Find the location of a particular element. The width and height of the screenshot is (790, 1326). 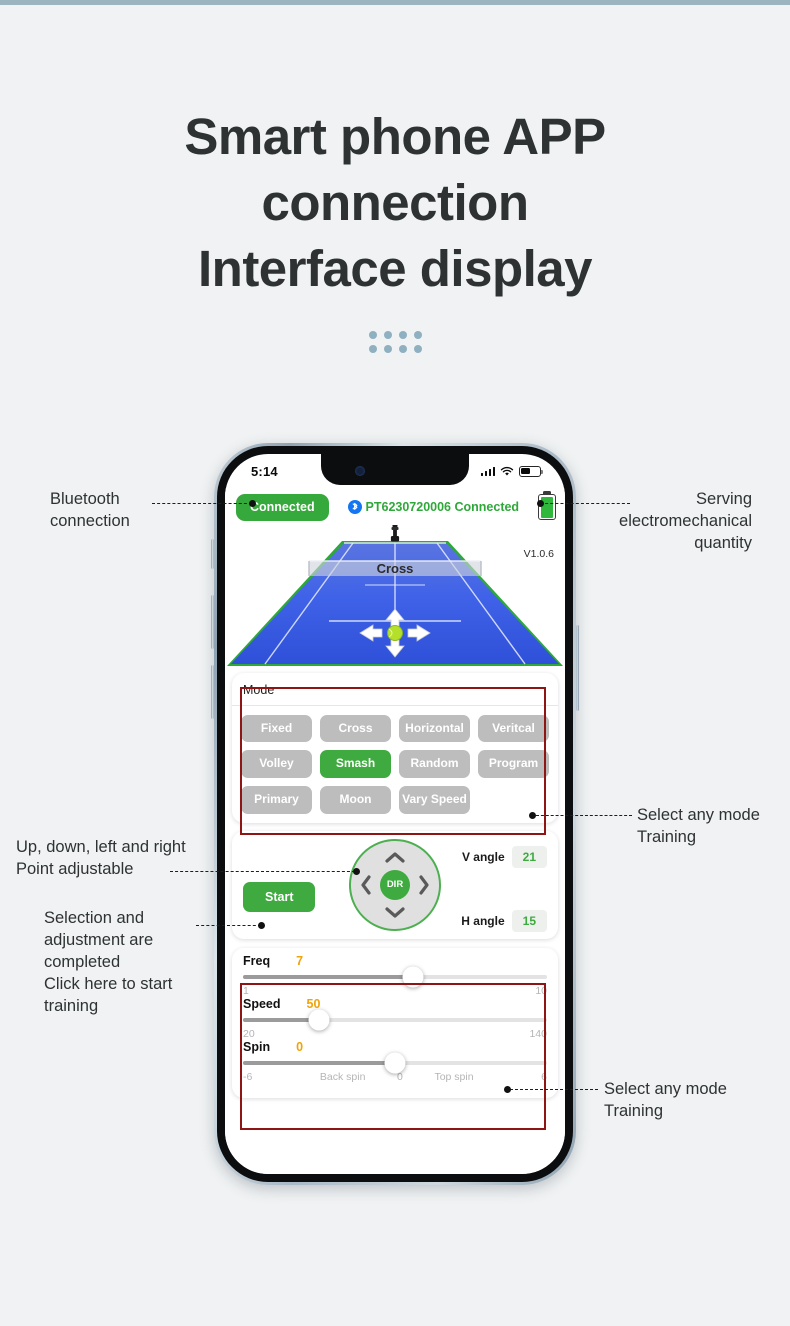

v-angle-value: 21 is located at coordinates (529, 856).